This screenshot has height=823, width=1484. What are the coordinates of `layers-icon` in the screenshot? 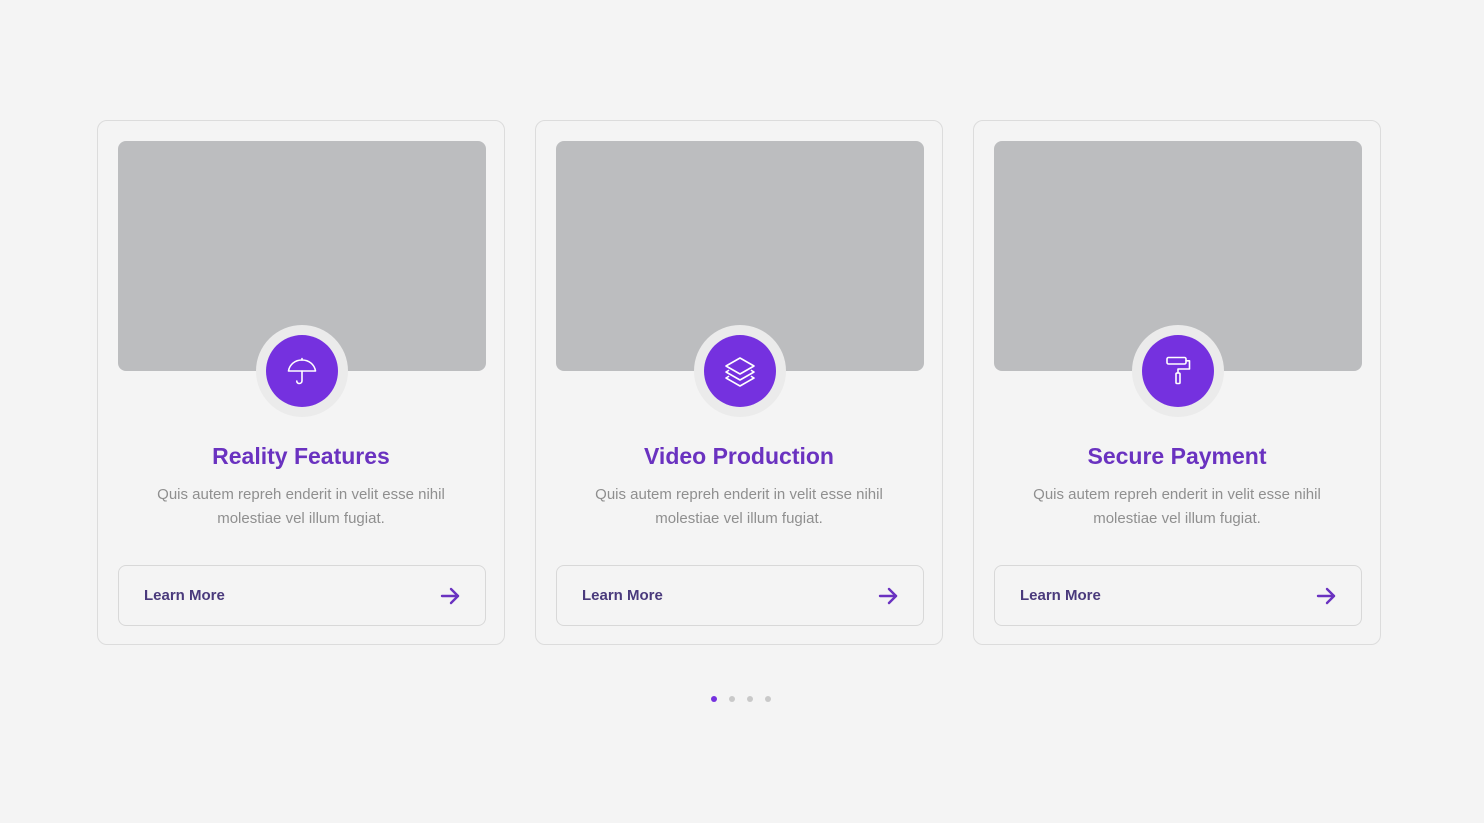 It's located at (740, 372).